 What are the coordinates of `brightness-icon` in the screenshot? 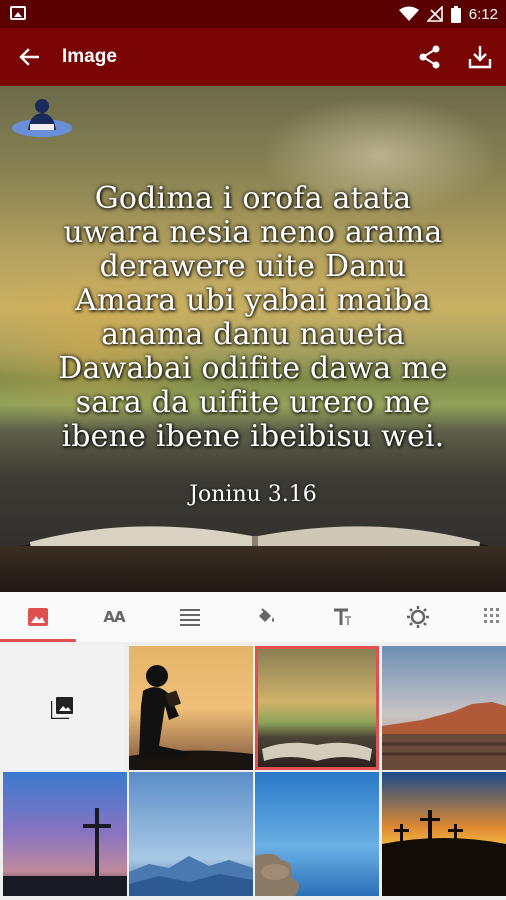 It's located at (418, 617).